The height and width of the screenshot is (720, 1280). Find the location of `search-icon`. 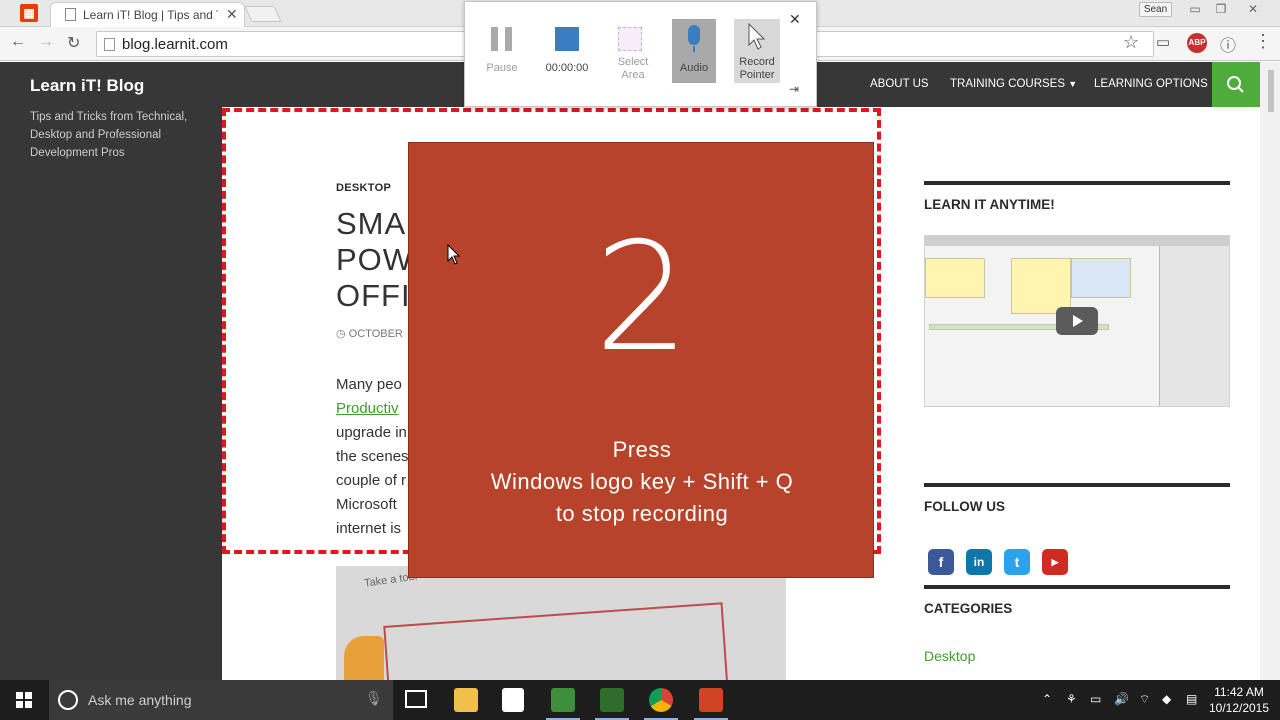

search-icon is located at coordinates (1235, 84).